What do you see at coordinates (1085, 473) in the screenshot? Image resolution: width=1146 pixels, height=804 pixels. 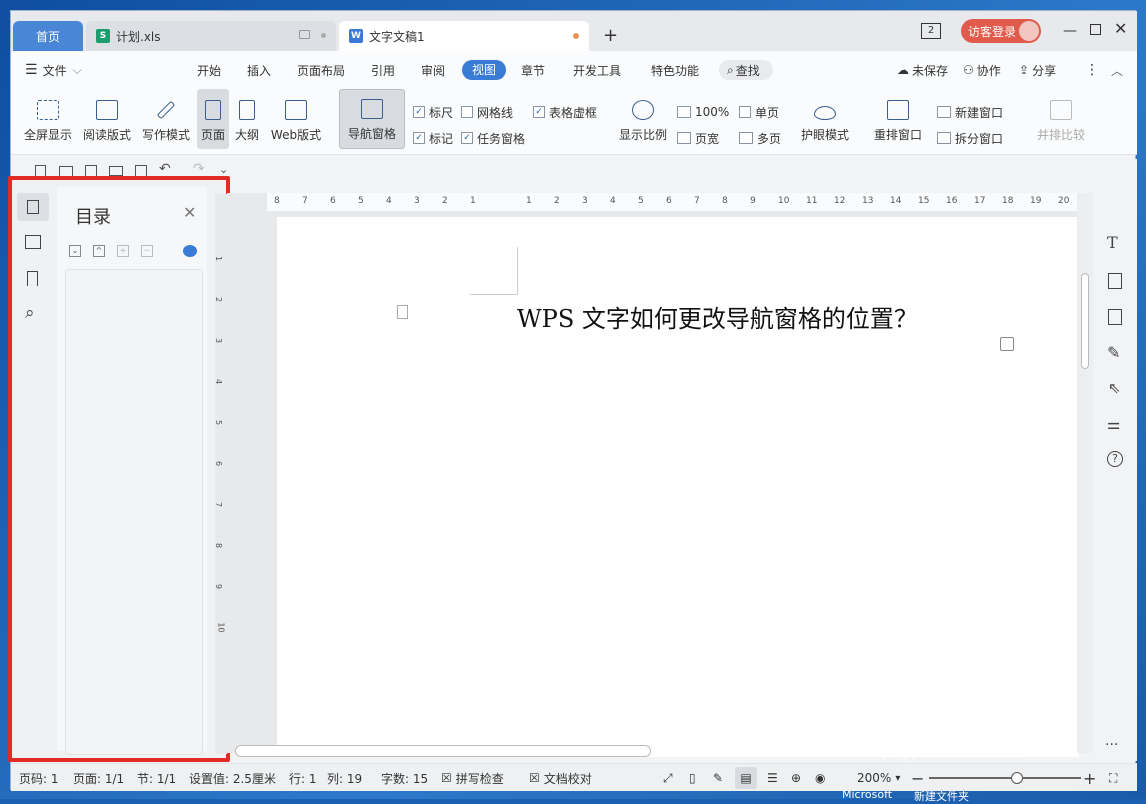 I see `vertical-scrollbar` at bounding box center [1085, 473].